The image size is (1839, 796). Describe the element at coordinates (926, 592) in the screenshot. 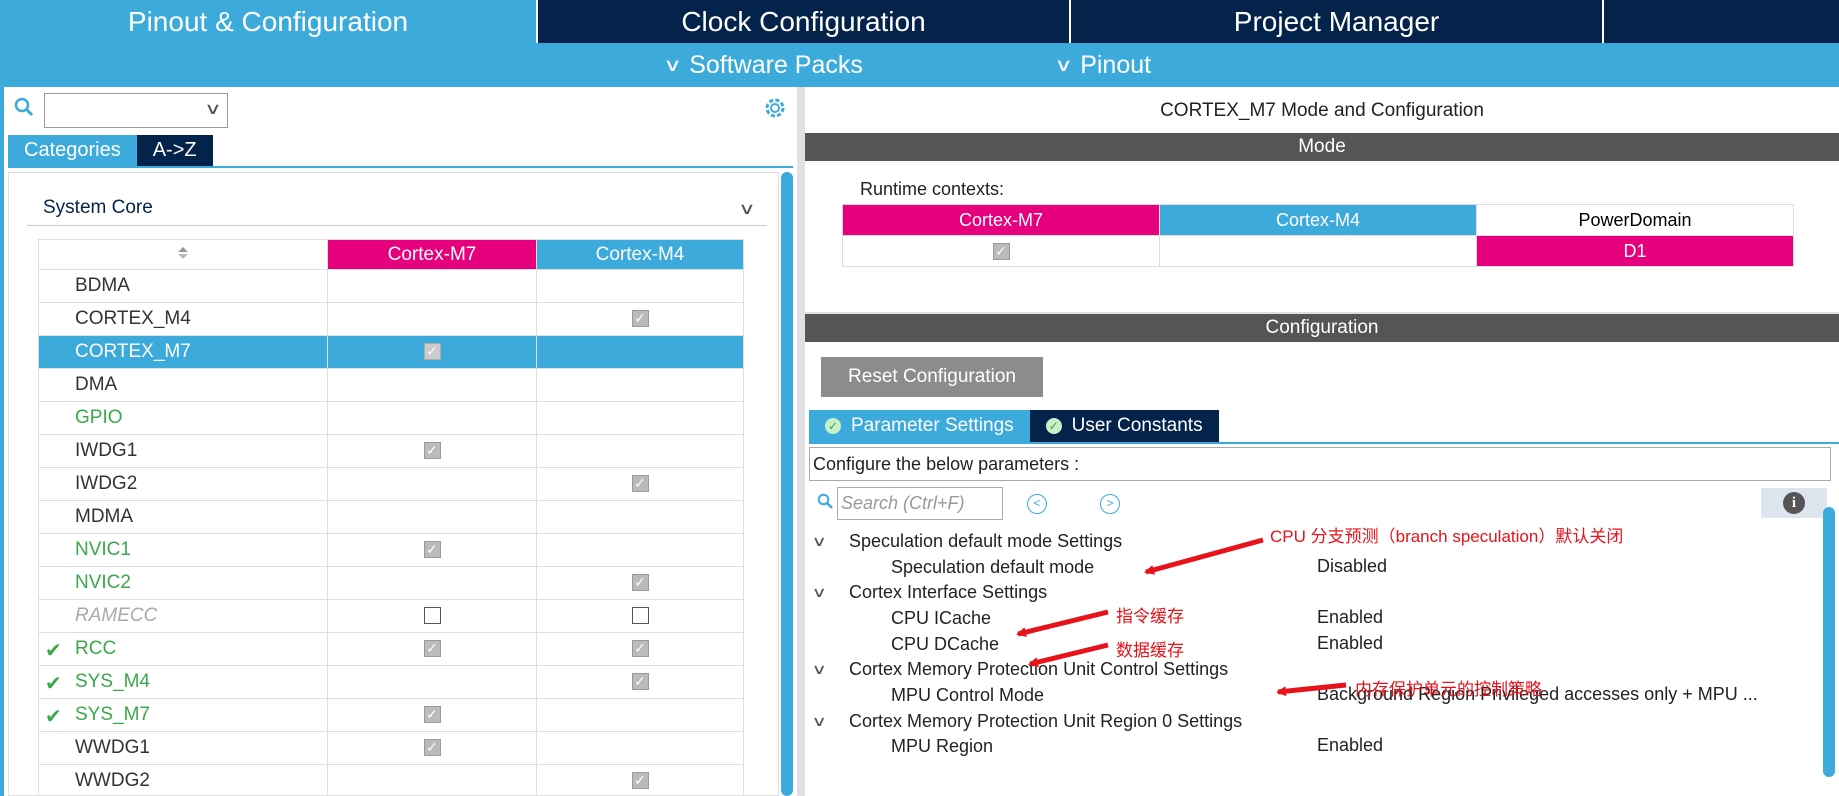

I see `tree-group: ∨ Cortex Interface Settings` at that location.